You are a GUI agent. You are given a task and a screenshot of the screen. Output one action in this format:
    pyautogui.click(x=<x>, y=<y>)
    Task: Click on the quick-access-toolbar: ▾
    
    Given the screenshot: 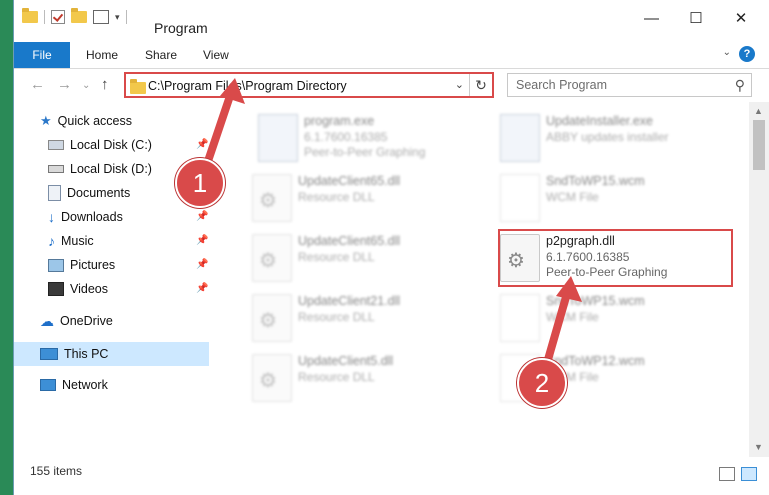 What is the action you would take?
    pyautogui.click(x=74, y=16)
    